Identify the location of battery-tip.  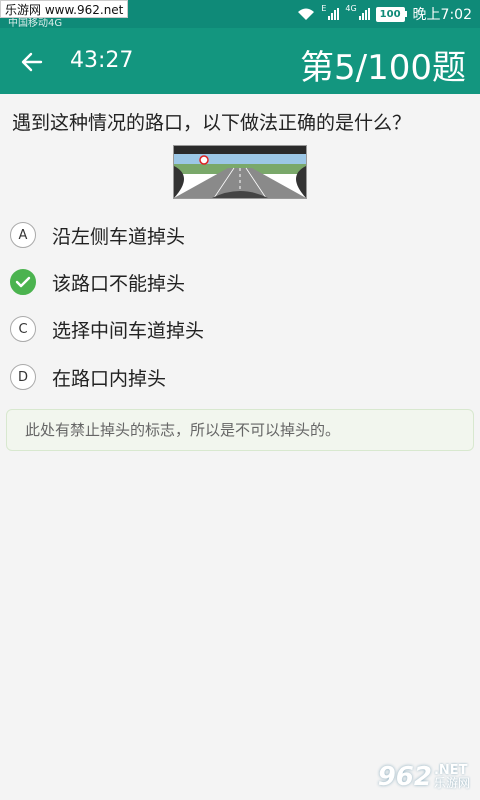
(405, 14).